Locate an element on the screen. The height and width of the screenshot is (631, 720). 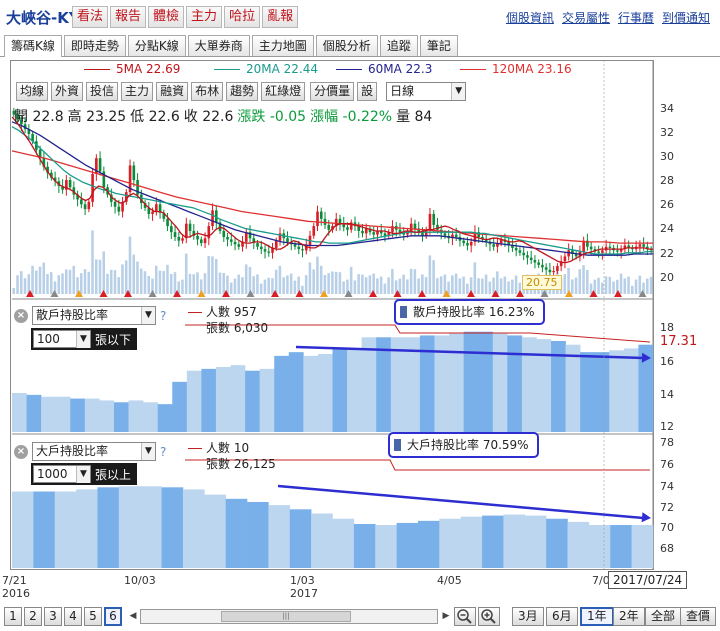
period-select: 日線 ▼ is located at coordinates (426, 91).